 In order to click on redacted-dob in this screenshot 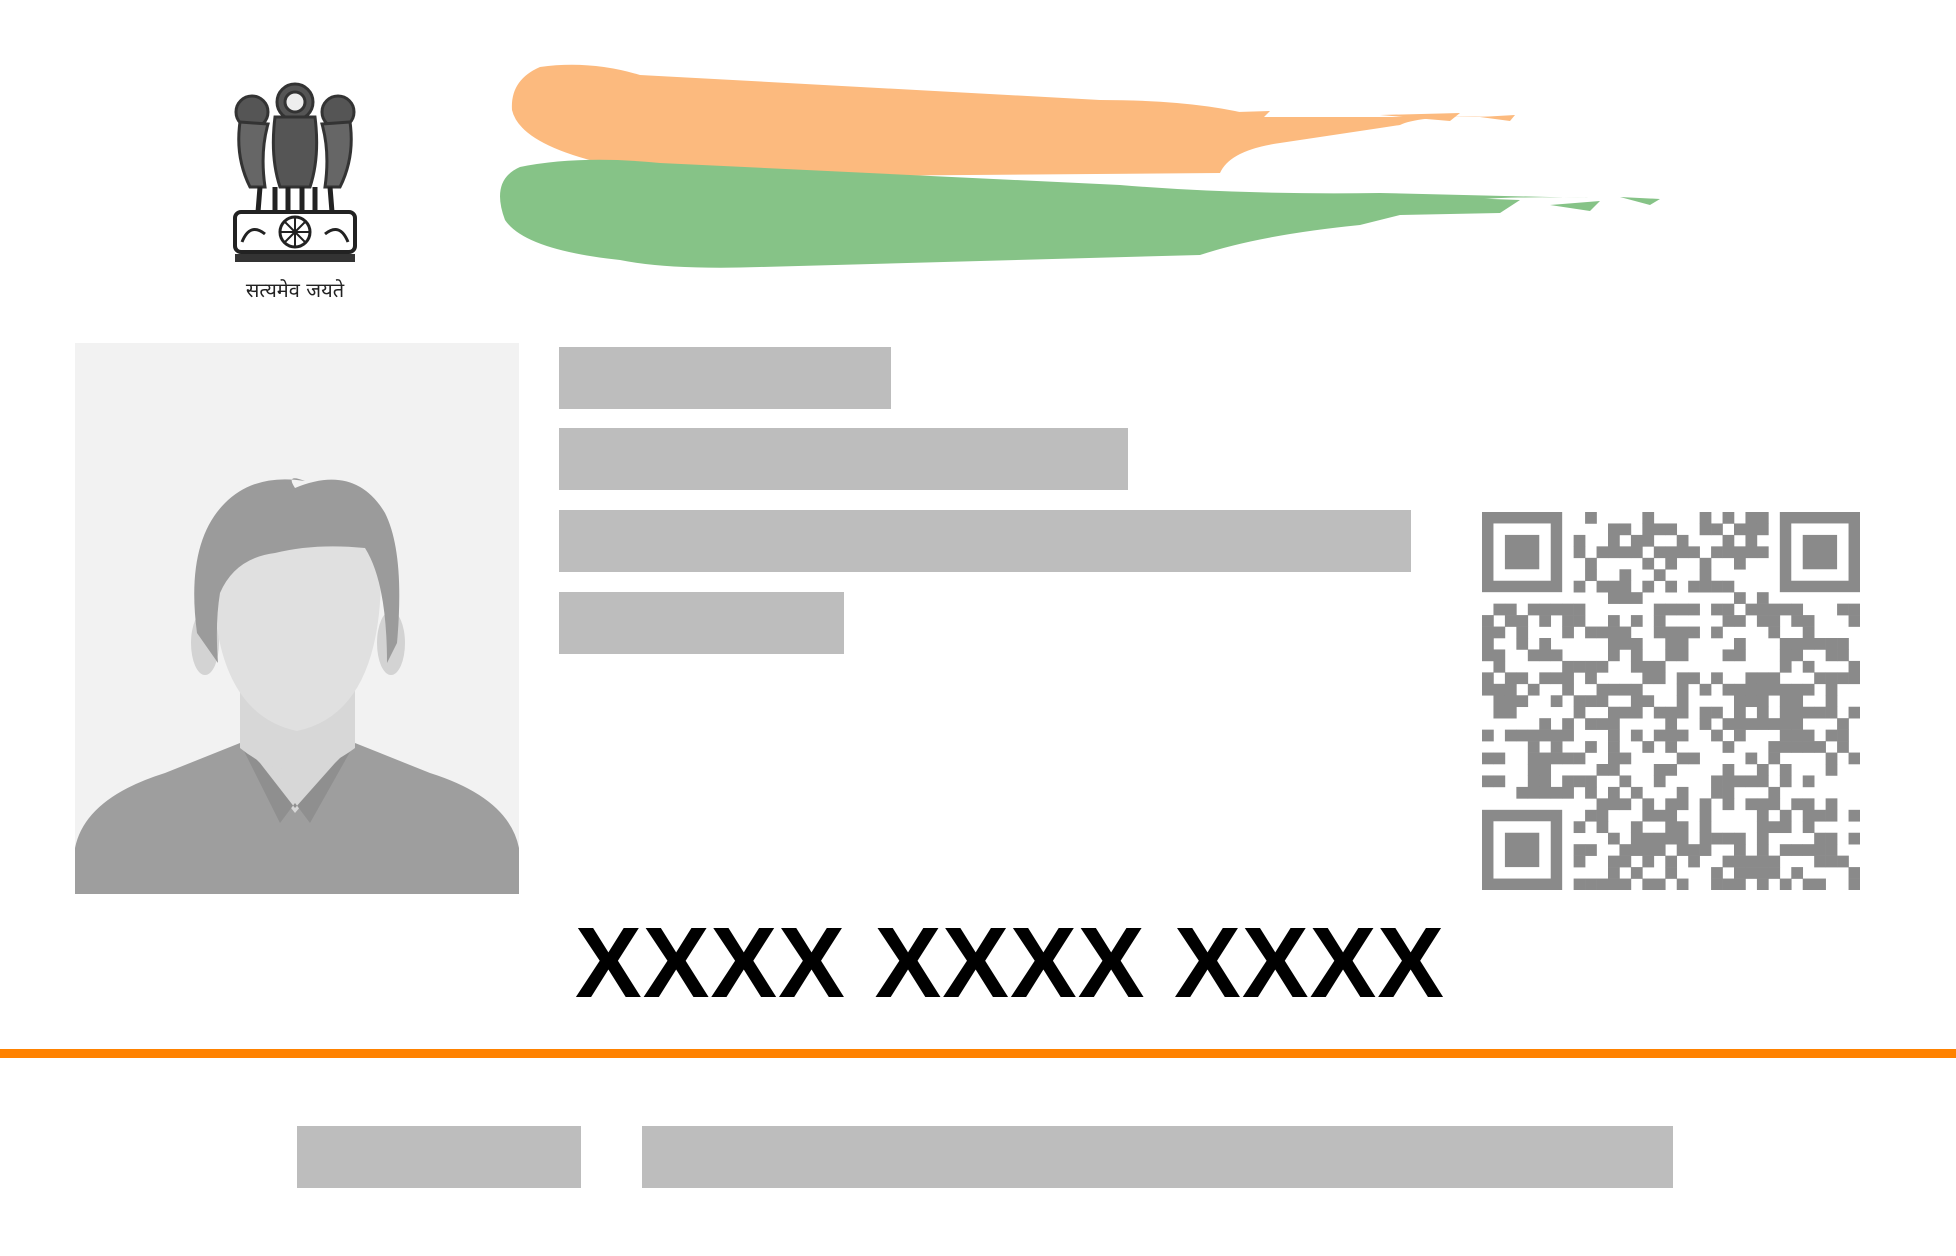, I will do `click(843, 459)`.